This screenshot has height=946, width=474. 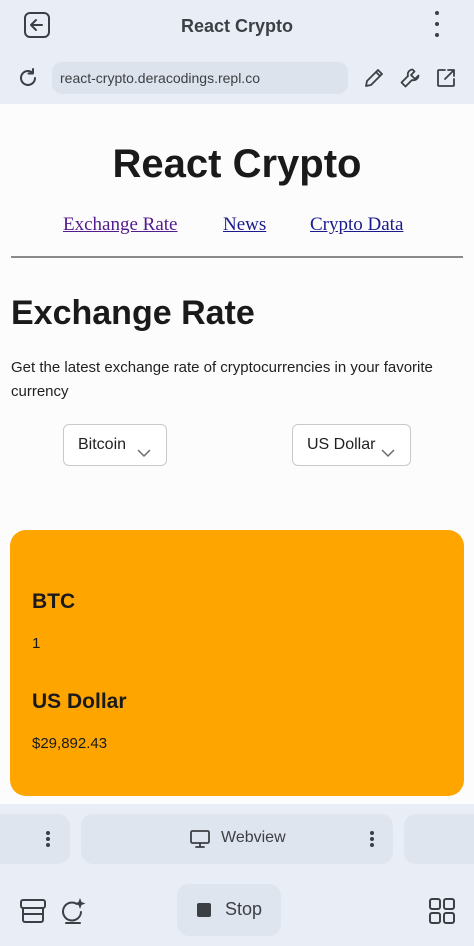 I want to click on panel-tabs: Webview, so click(x=237, y=842).